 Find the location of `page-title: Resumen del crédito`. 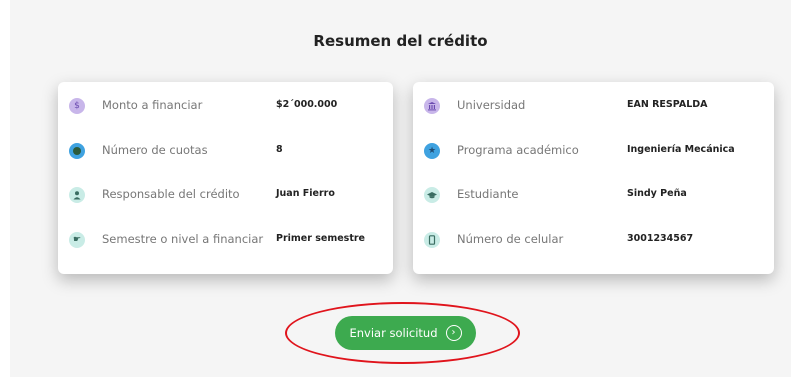

page-title: Resumen del crédito is located at coordinates (400, 41).